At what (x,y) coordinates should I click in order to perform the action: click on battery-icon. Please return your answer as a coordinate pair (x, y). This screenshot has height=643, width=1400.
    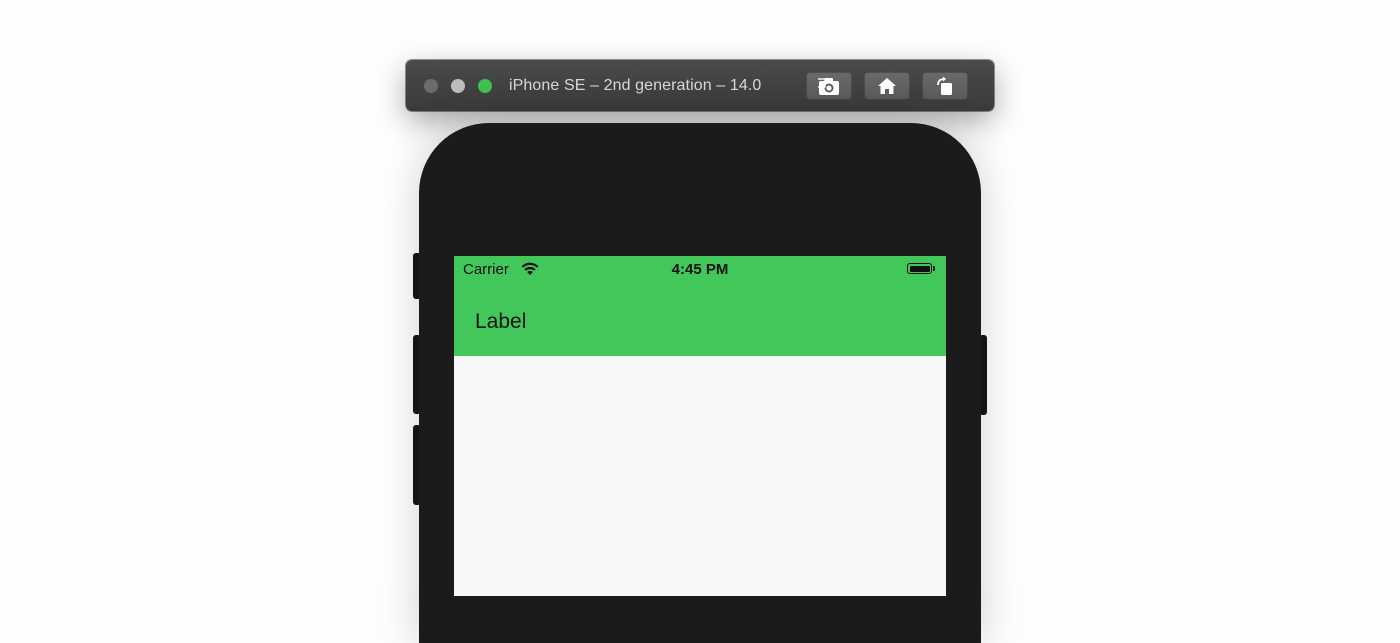
    Looking at the image, I should click on (919, 268).